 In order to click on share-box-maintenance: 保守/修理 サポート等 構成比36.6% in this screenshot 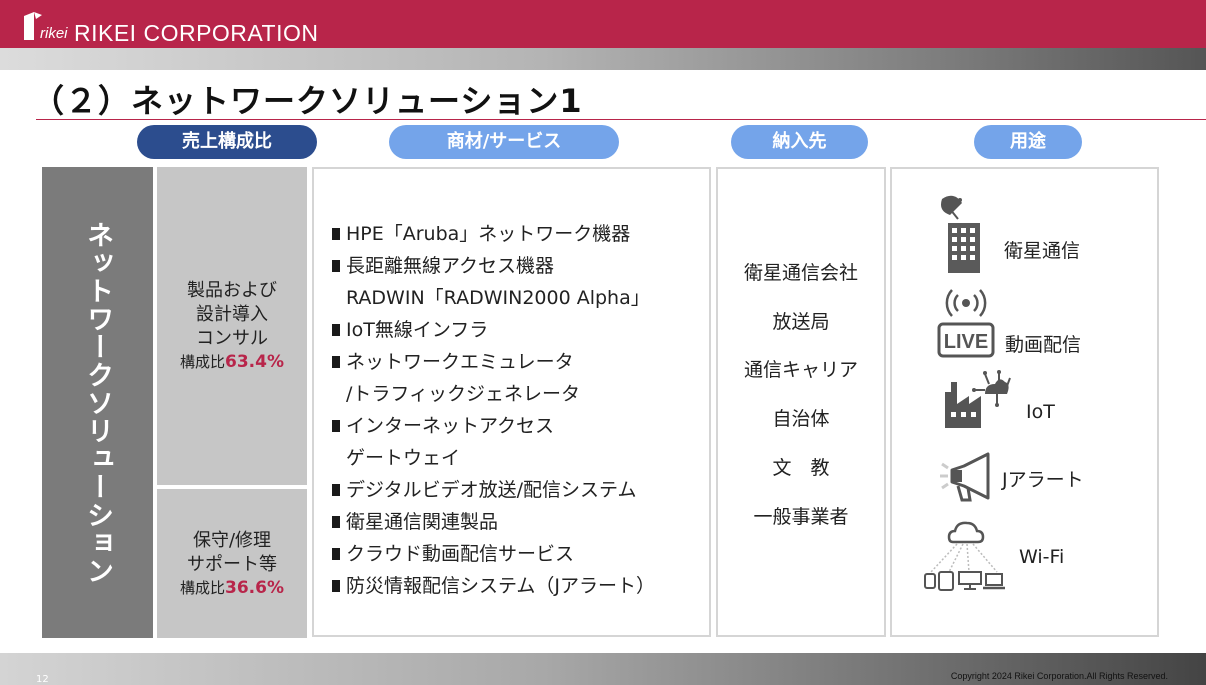, I will do `click(232, 563)`.